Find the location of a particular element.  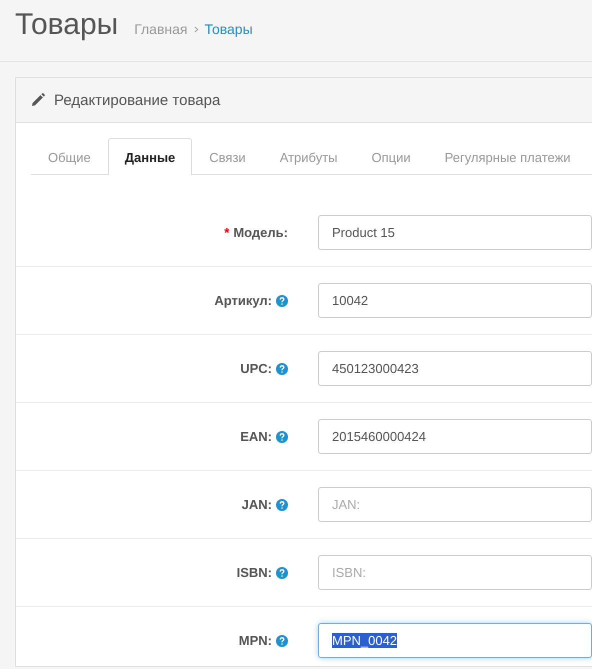

field-label: EAN: is located at coordinates (256, 436).